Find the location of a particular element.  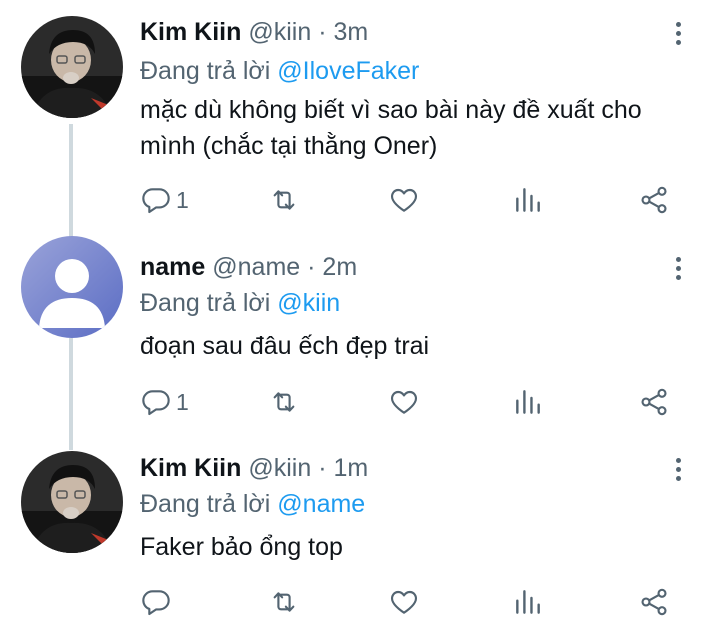

display-name: name is located at coordinates (172, 267).